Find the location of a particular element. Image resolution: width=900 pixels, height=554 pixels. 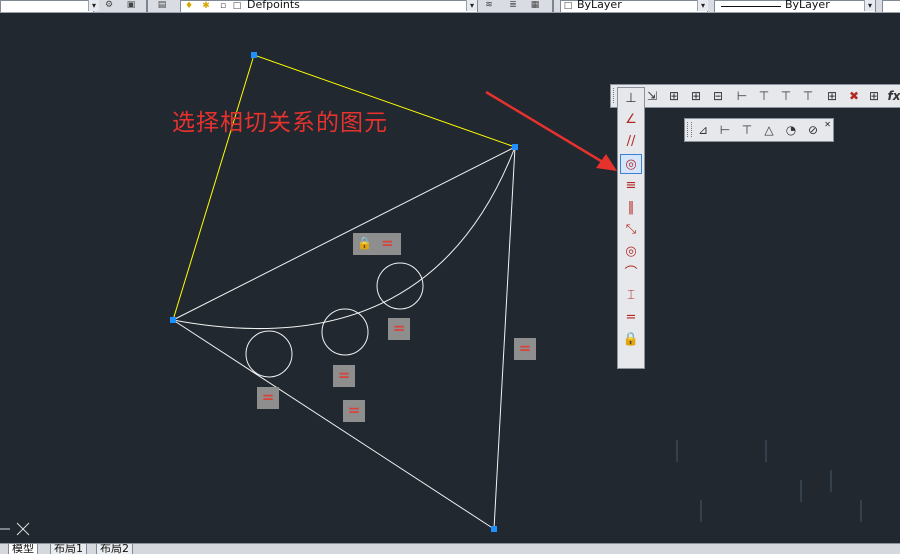

tangent-arc is located at coordinates (344, 238).